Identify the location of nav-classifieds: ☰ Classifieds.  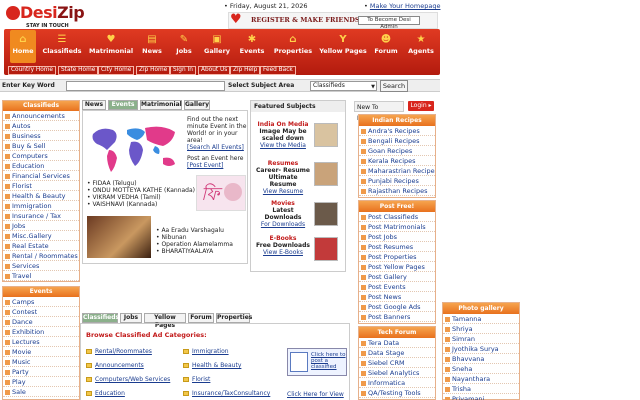
(62, 46).